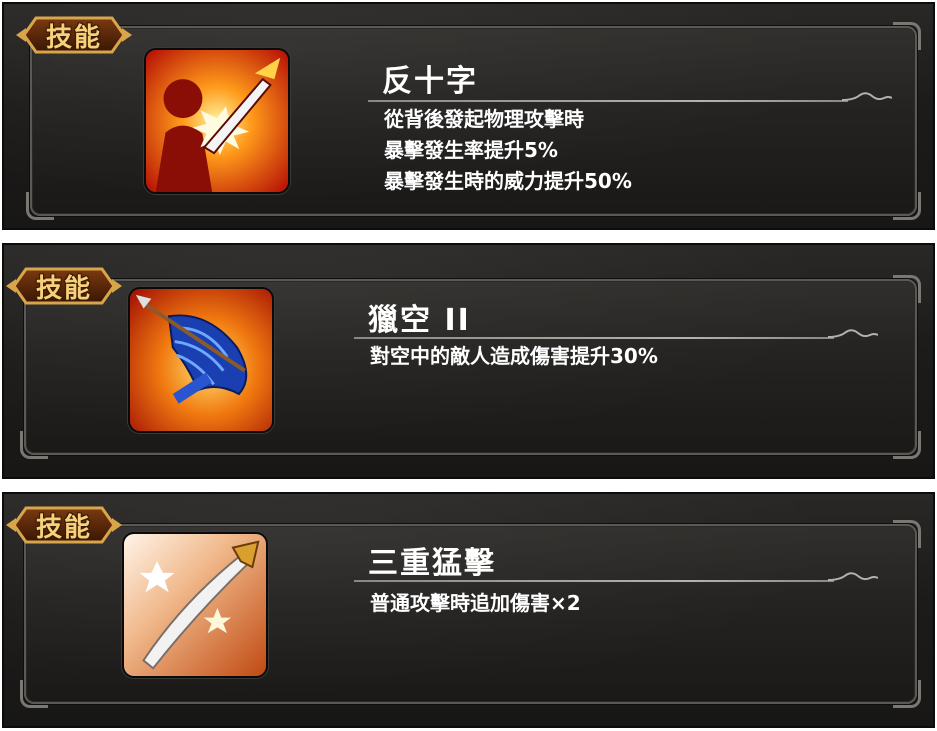 This screenshot has width=937, height=731. What do you see at coordinates (430, 81) in the screenshot?
I see `skill-name: 反十字` at bounding box center [430, 81].